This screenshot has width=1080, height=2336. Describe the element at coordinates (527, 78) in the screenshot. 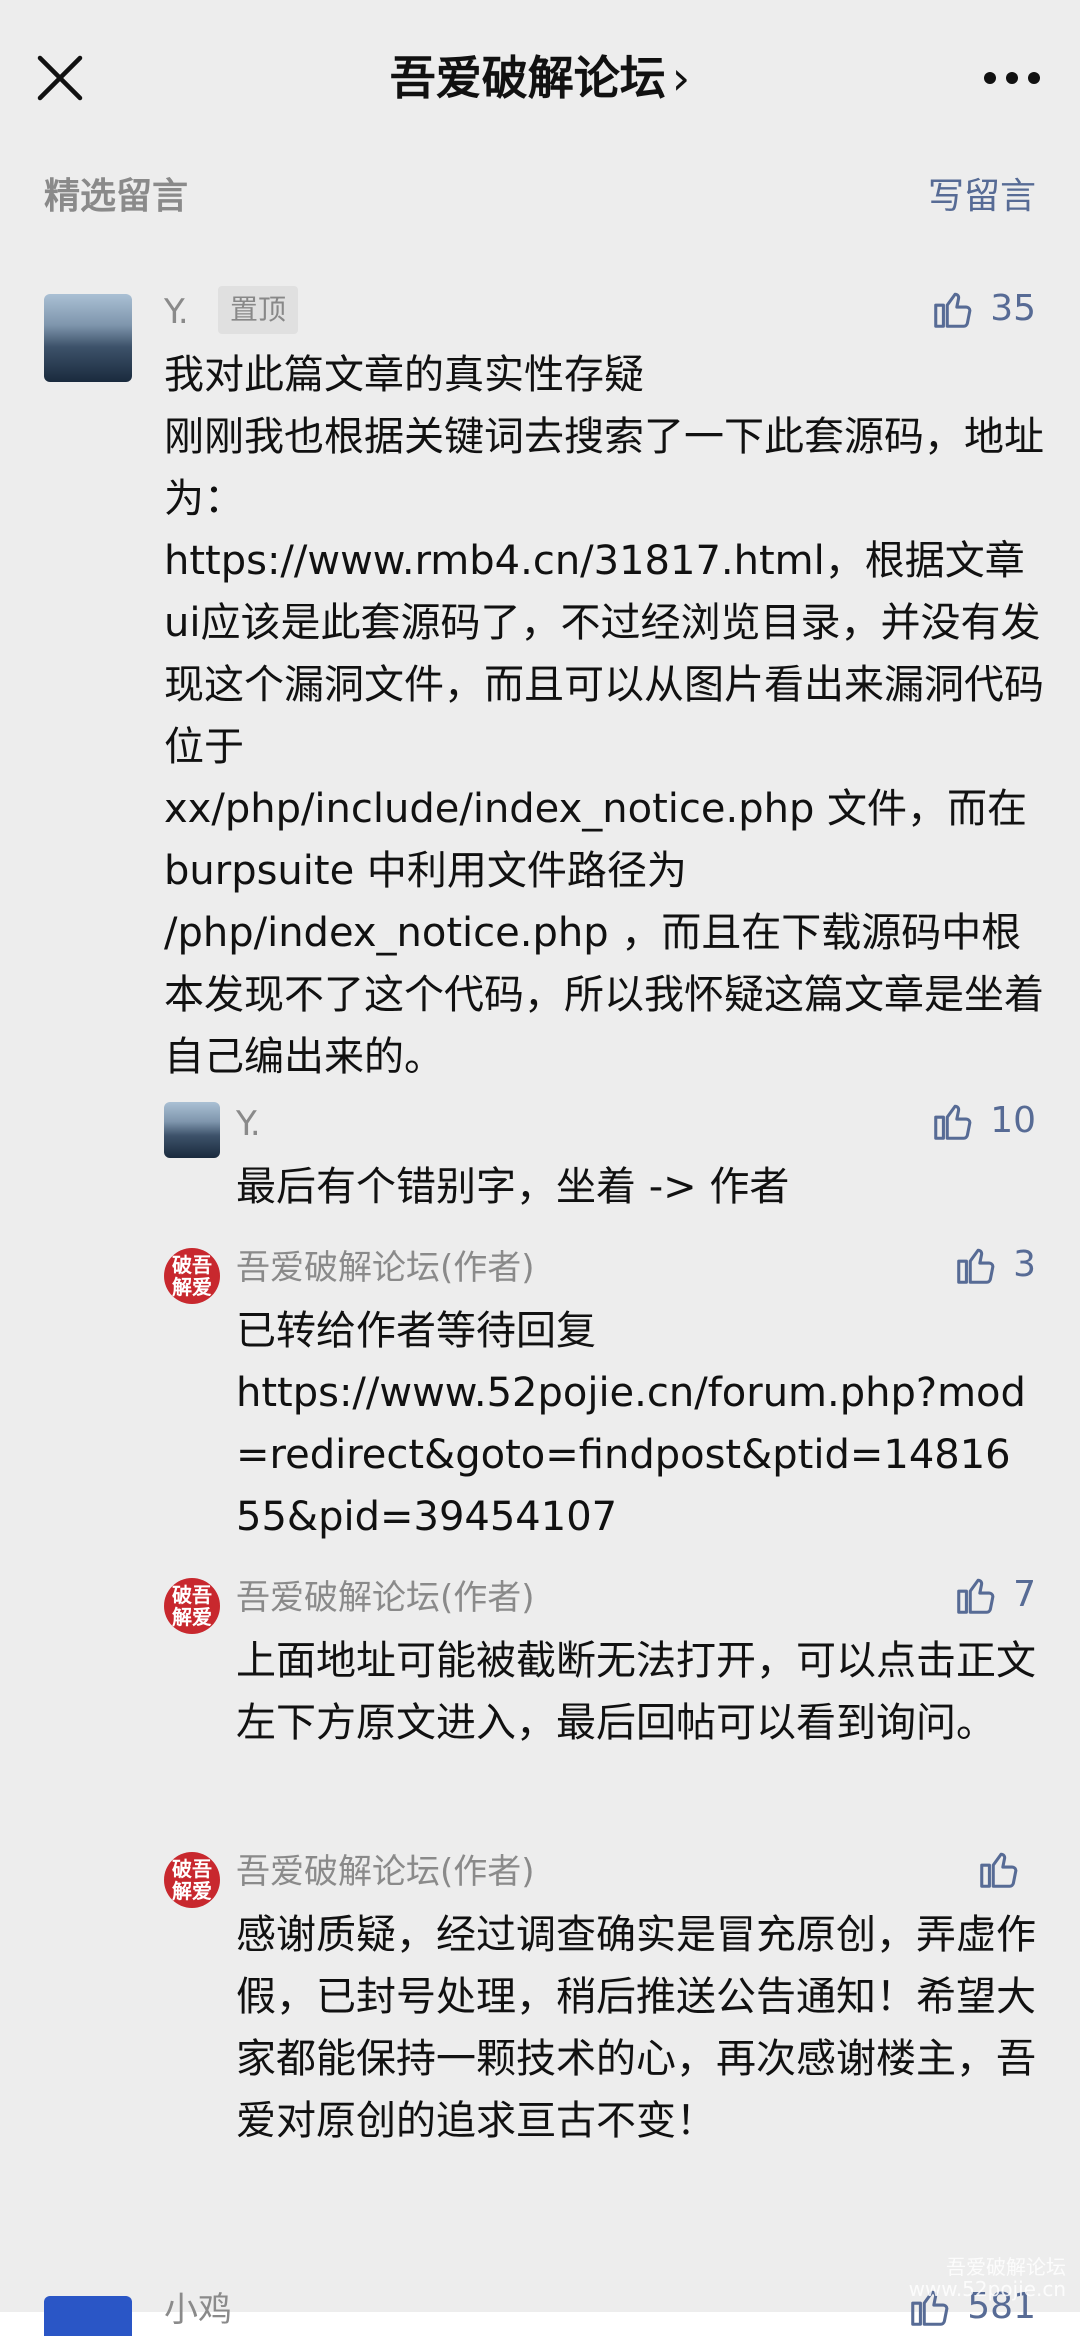

I see `page-title-text: 吾爱破解论坛` at that location.